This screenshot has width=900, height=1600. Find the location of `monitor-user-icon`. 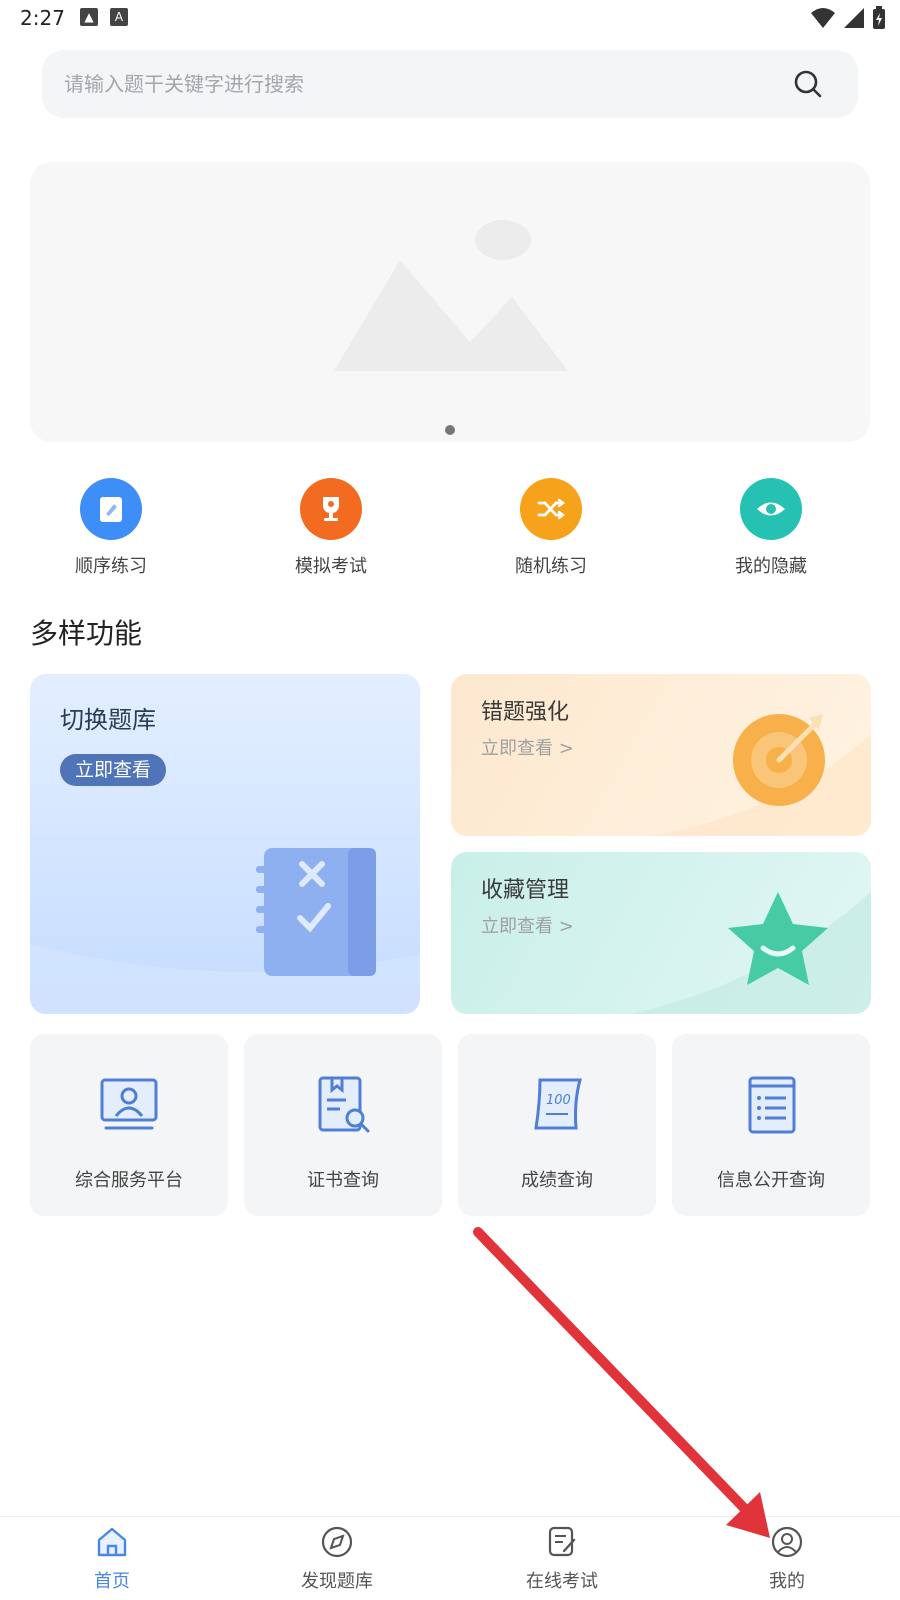

monitor-user-icon is located at coordinates (129, 1104).